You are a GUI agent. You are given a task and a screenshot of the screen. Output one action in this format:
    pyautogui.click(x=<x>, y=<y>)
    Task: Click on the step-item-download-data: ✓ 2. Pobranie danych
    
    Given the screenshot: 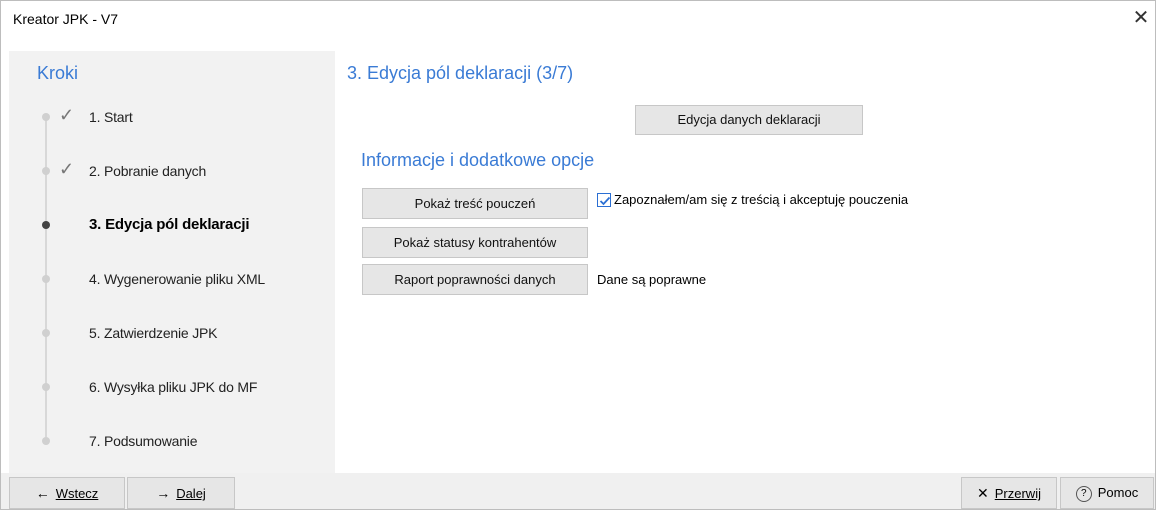 What is the action you would take?
    pyautogui.click(x=172, y=171)
    